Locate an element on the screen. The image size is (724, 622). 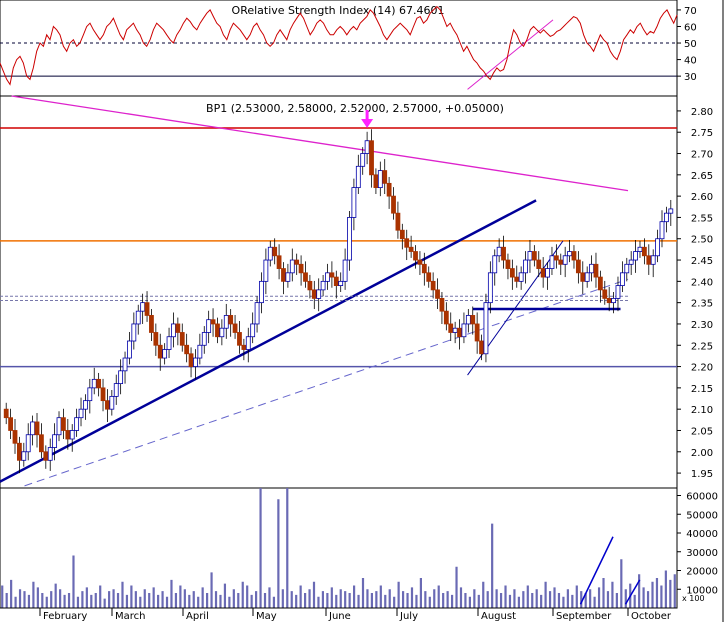
rsi-tick-label: 50 is located at coordinates (690, 44).